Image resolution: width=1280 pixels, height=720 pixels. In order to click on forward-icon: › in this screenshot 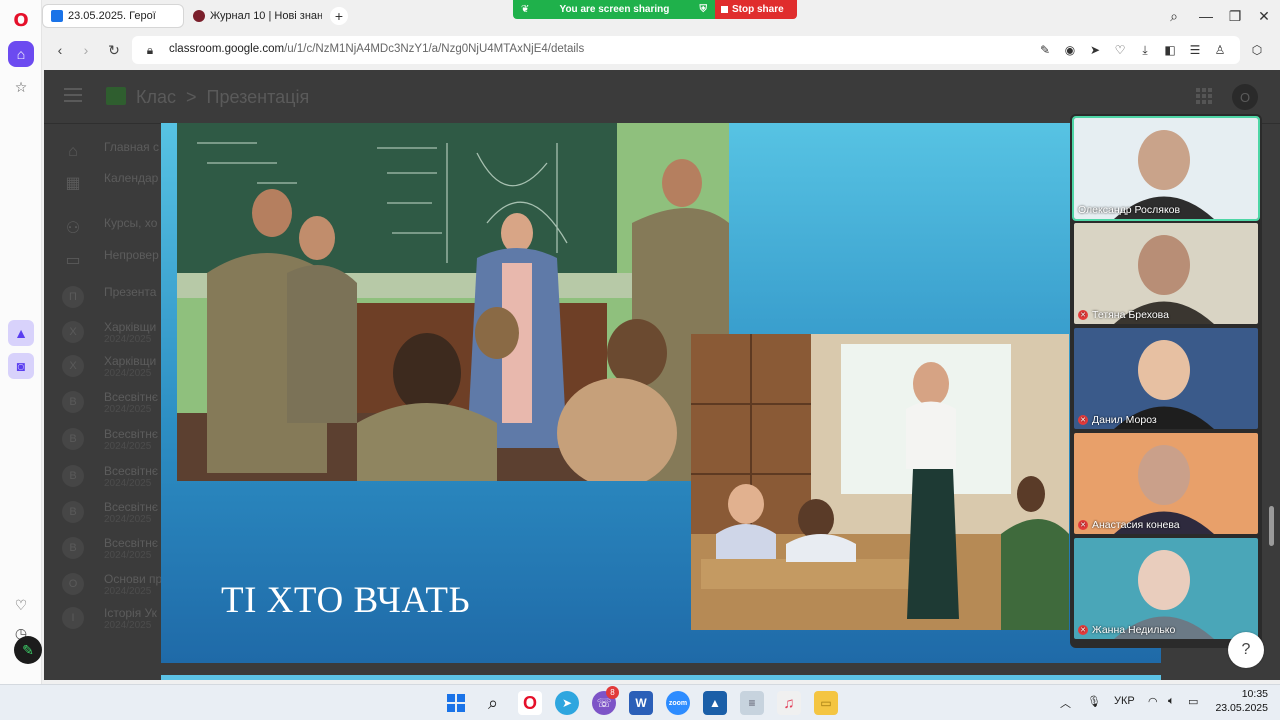, I will do `click(86, 50)`.